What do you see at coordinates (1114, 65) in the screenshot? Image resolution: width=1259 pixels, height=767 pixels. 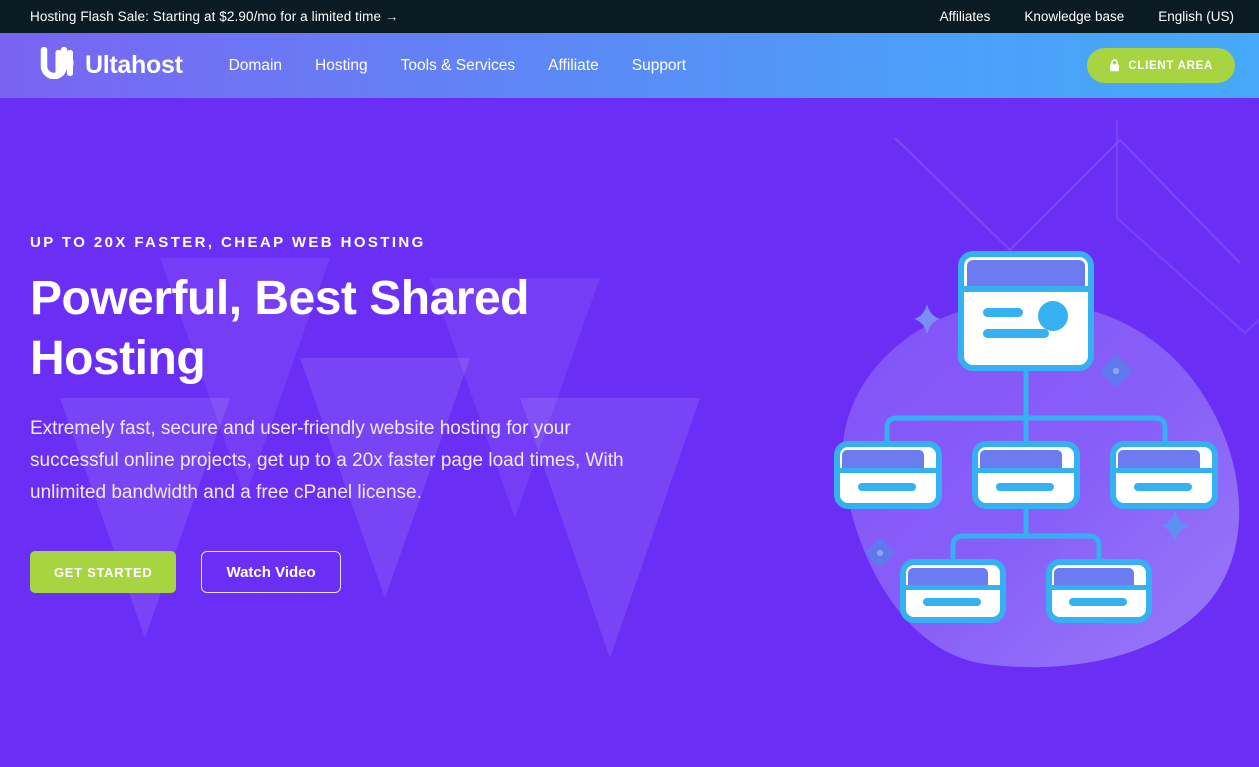 I see `lock-icon` at bounding box center [1114, 65].